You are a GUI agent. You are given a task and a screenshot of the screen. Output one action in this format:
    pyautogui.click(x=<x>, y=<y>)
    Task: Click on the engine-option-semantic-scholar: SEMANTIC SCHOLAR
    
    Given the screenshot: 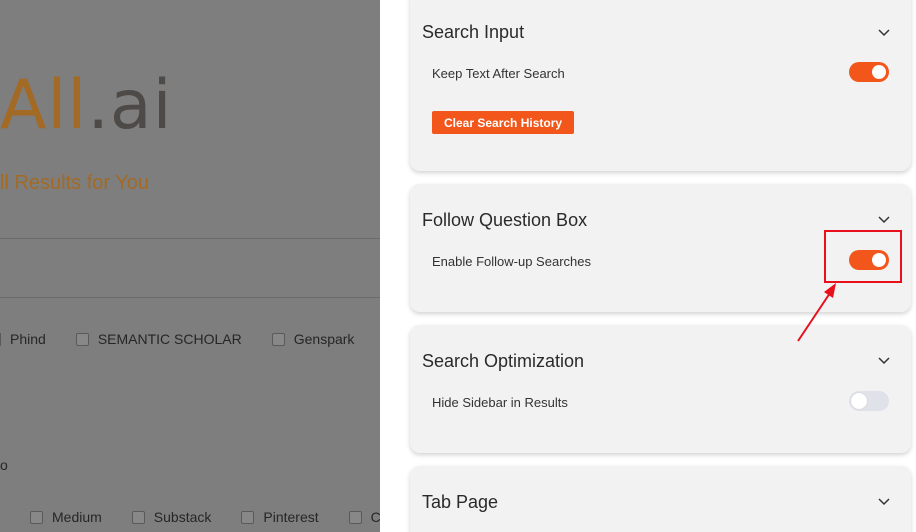 What is the action you would take?
    pyautogui.click(x=158, y=339)
    